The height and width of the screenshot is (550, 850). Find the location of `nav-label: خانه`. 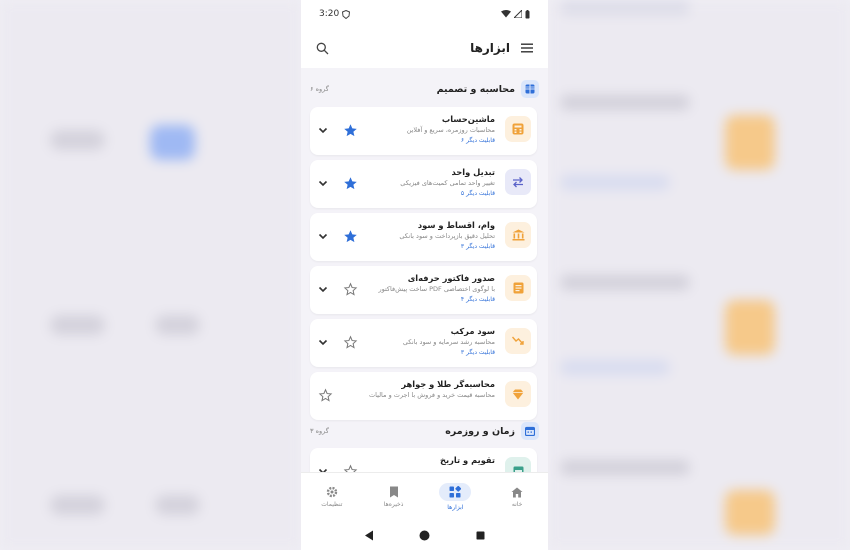

nav-label: خانه is located at coordinates (517, 504).